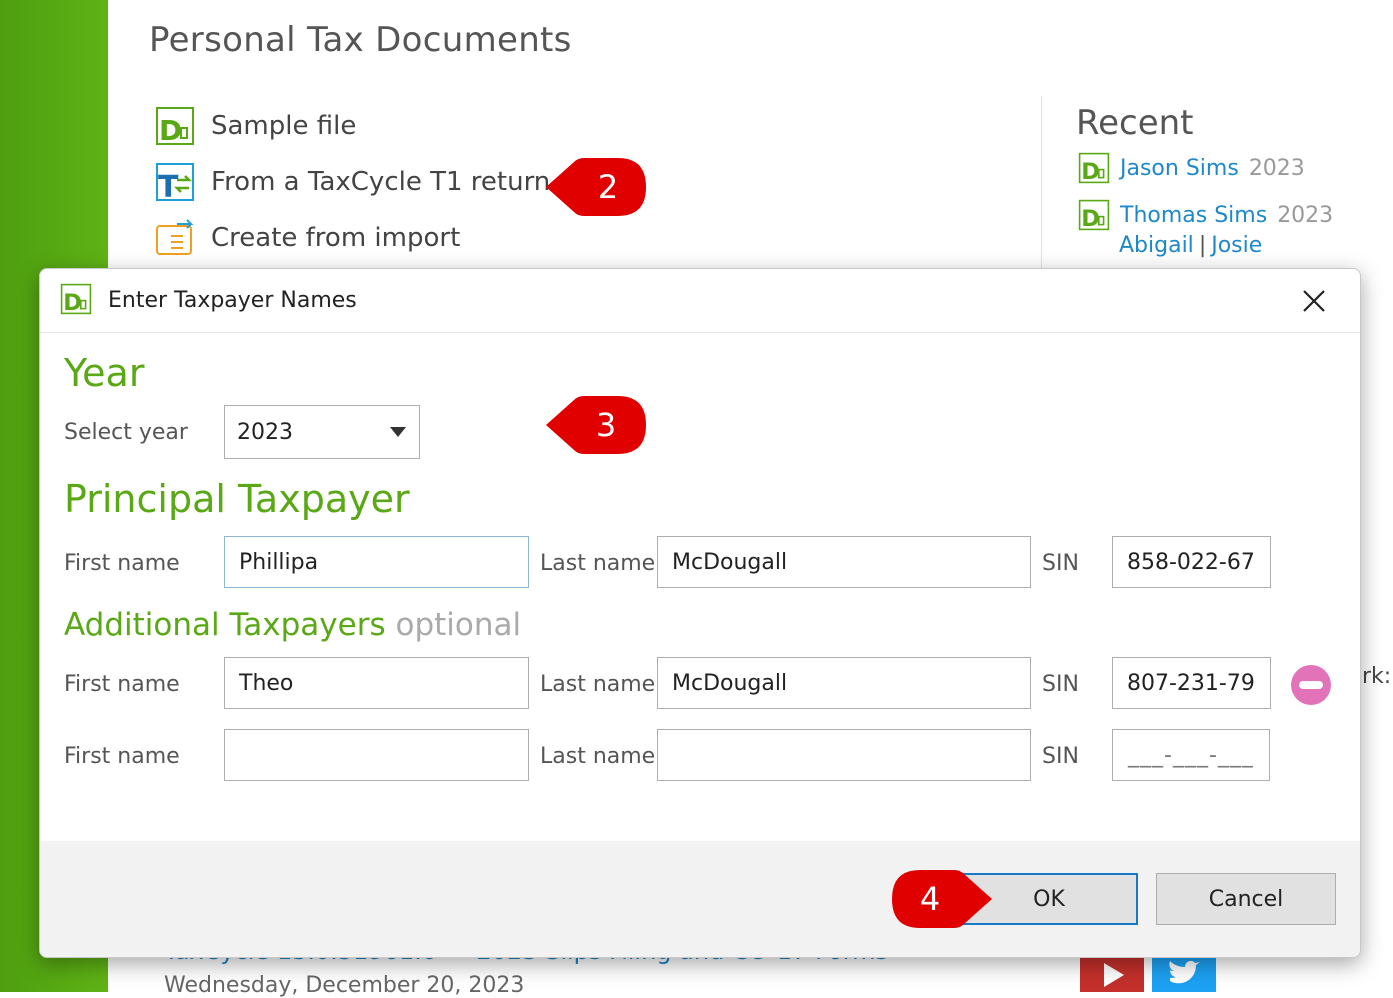  Describe the element at coordinates (336, 238) in the screenshot. I see `create-from-import-label: Create from import` at that location.